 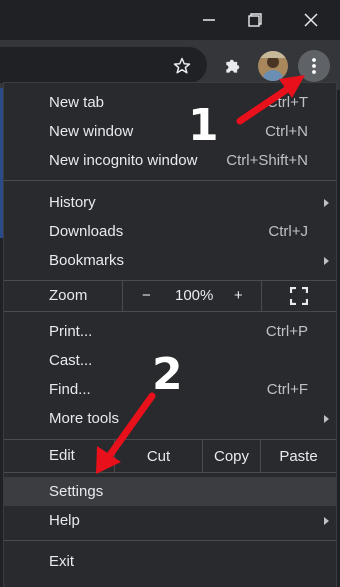 I want to click on step-1-label: 1, so click(x=203, y=125).